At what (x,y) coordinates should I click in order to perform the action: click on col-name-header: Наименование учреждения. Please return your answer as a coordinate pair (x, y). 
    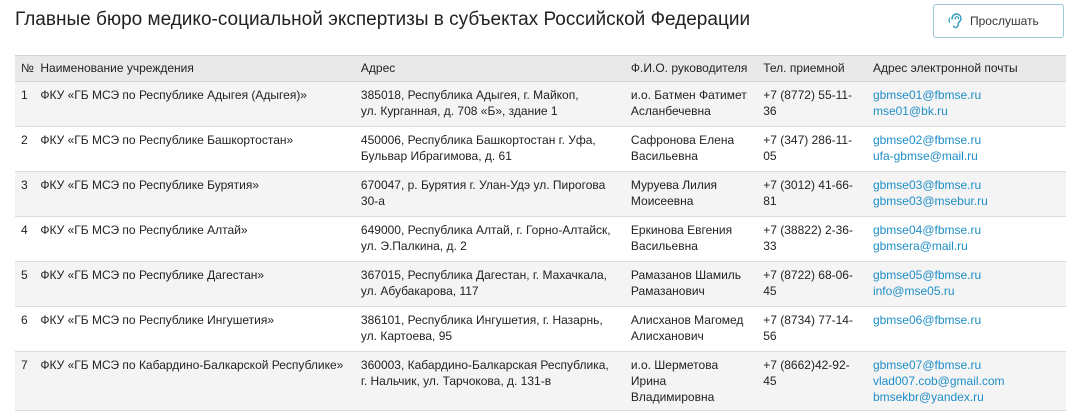
    Looking at the image, I should click on (194, 68).